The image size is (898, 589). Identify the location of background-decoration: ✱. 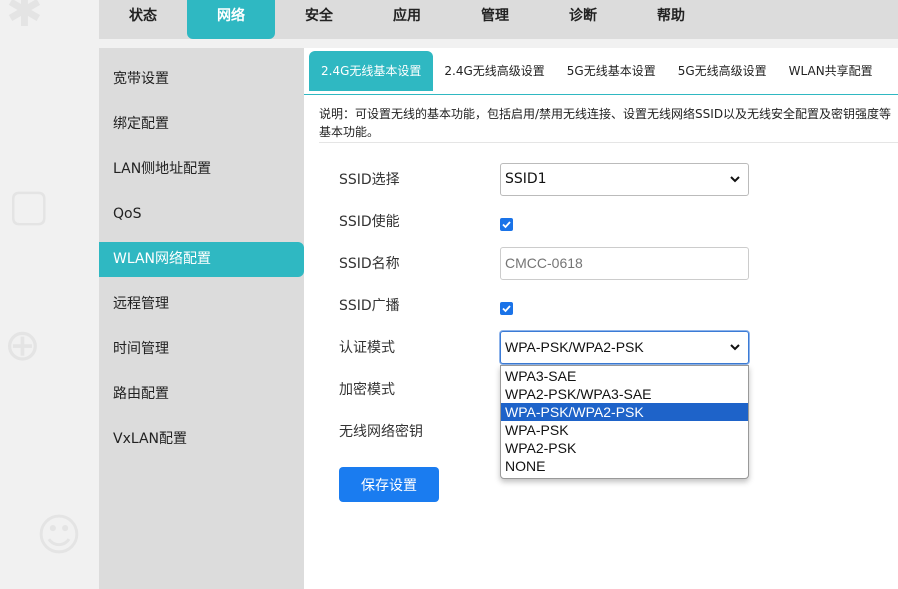
(24, 18).